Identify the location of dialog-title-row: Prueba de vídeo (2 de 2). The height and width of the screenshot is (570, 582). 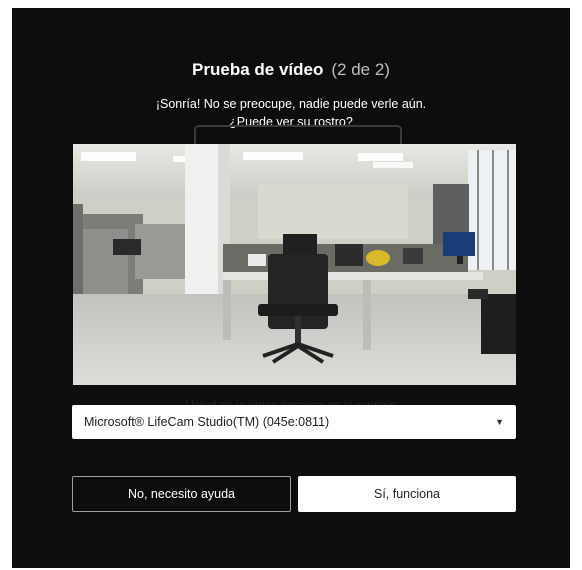
(291, 70).